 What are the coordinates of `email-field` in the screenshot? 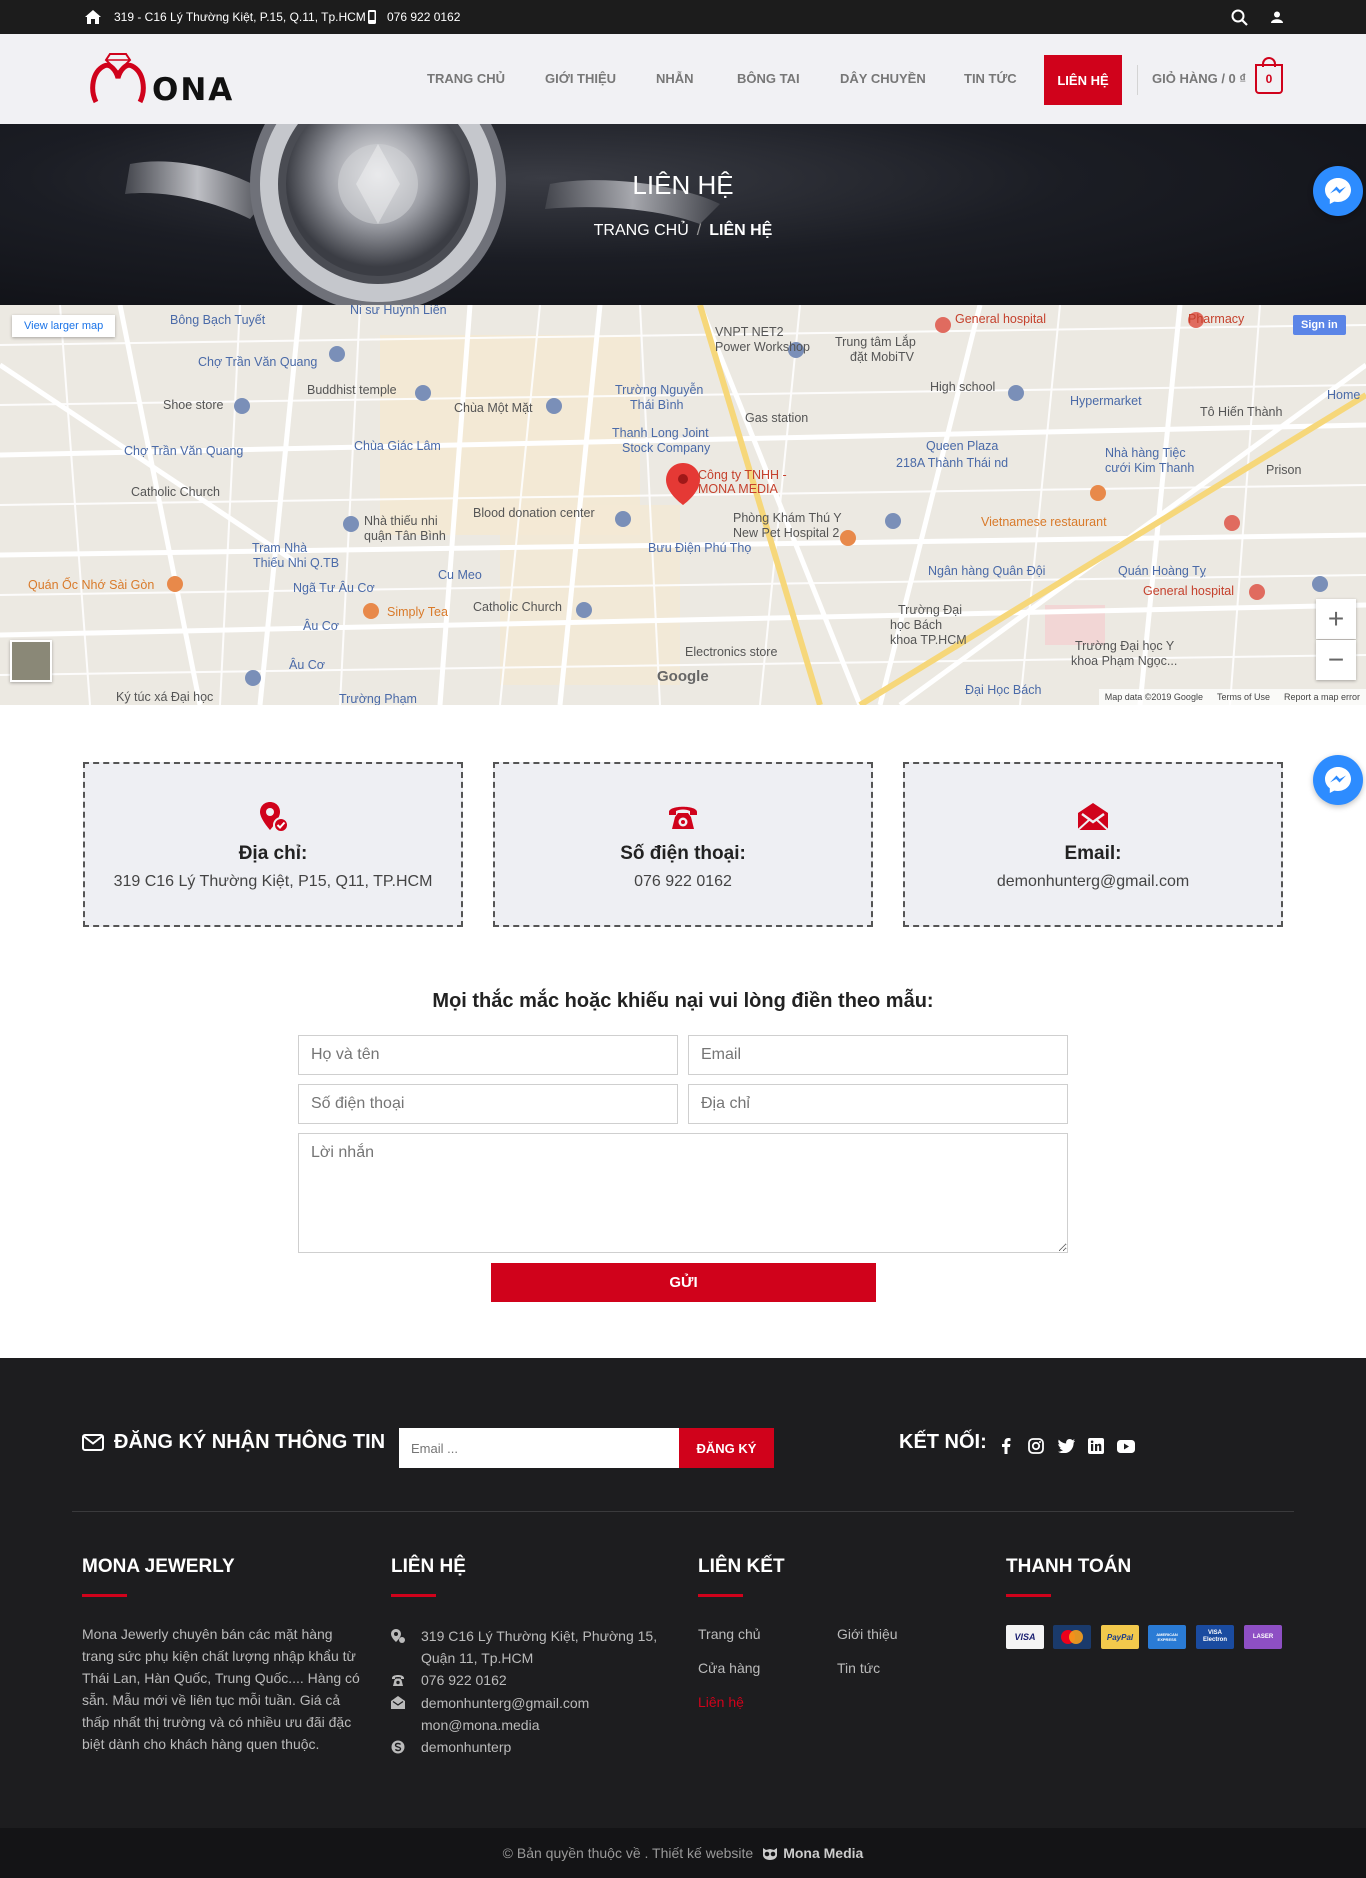 It's located at (878, 1055).